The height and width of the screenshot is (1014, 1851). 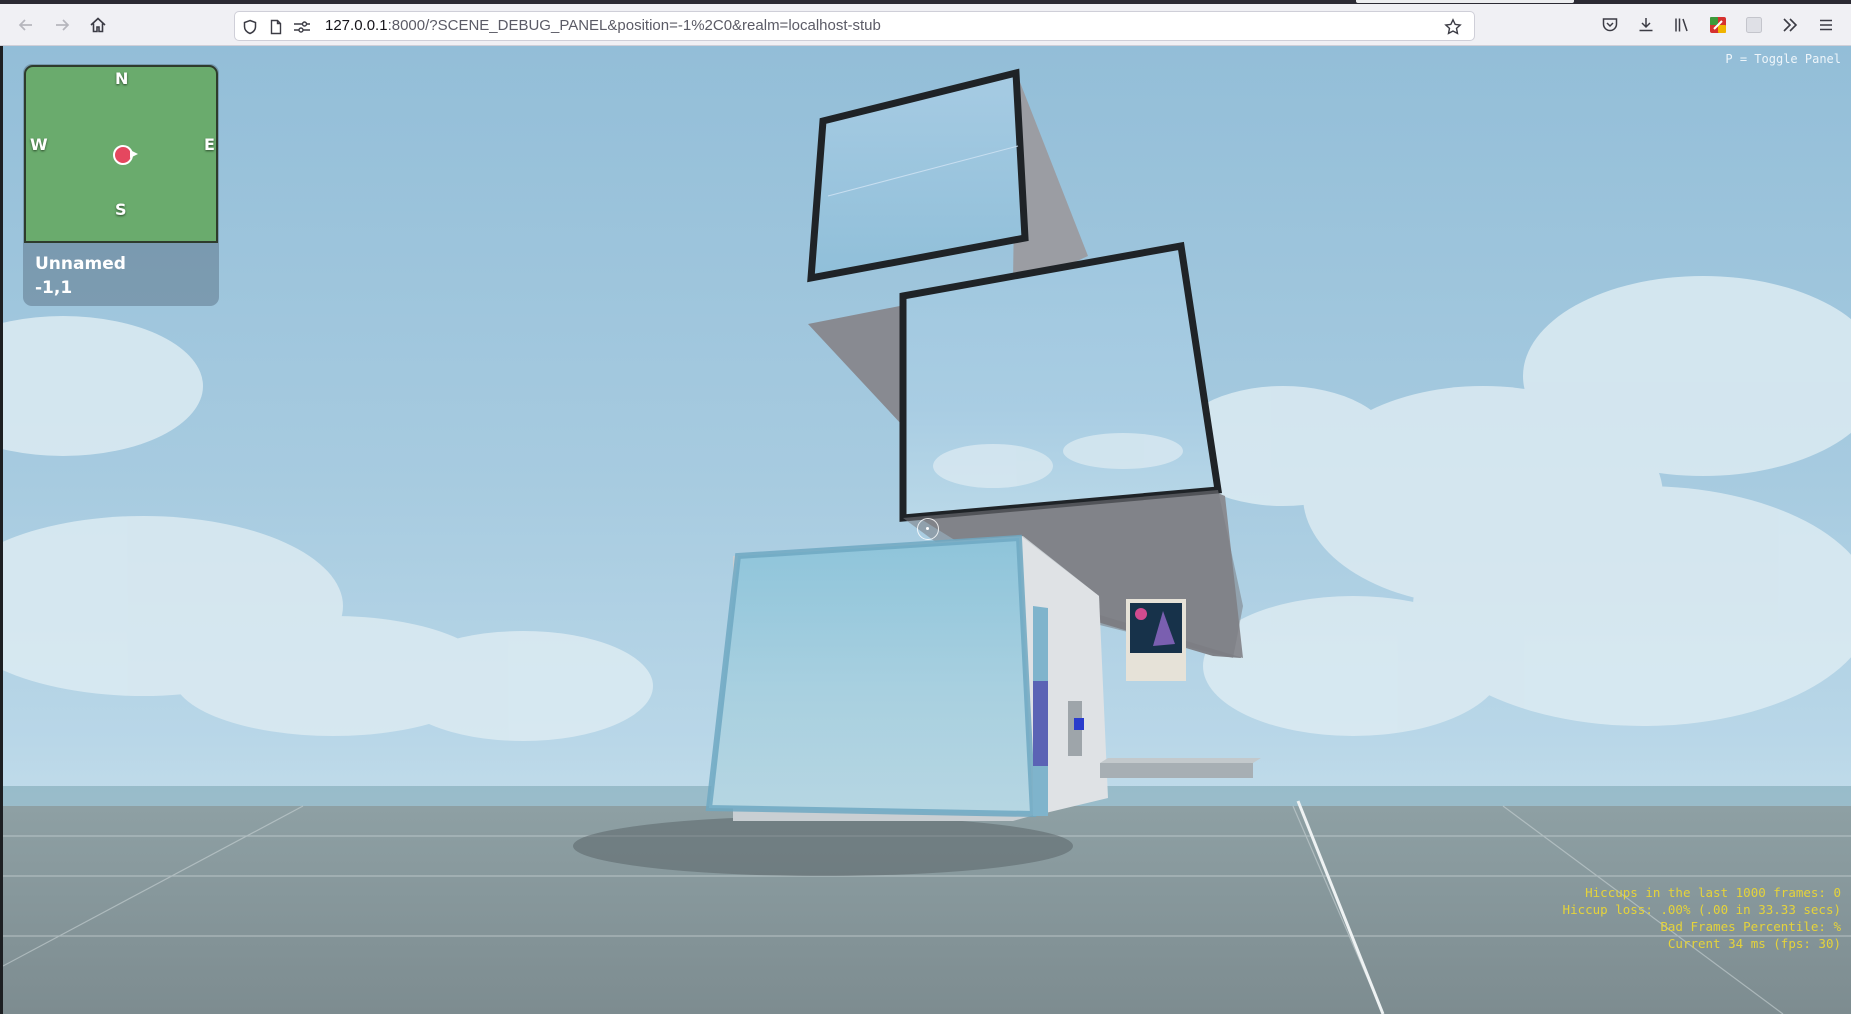 I want to click on compass-north: N, so click(x=122, y=78).